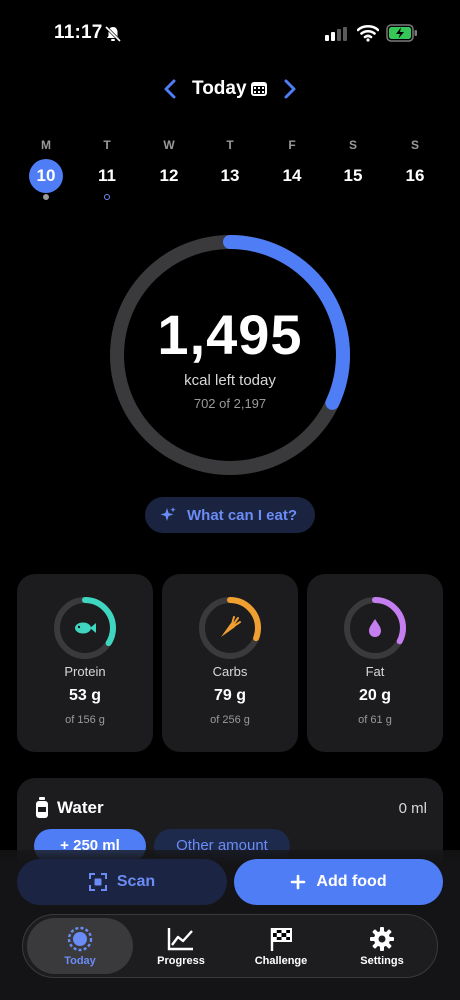 Image resolution: width=460 pixels, height=1000 pixels. I want to click on day-friday: F 14, so click(292, 171).